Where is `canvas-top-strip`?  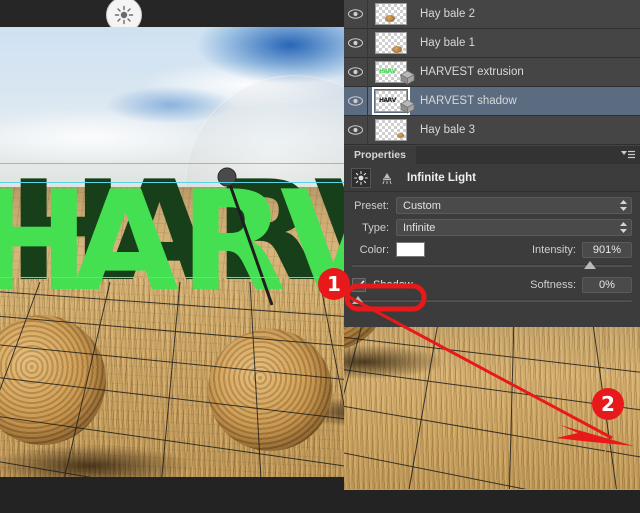
canvas-top-strip is located at coordinates (172, 13).